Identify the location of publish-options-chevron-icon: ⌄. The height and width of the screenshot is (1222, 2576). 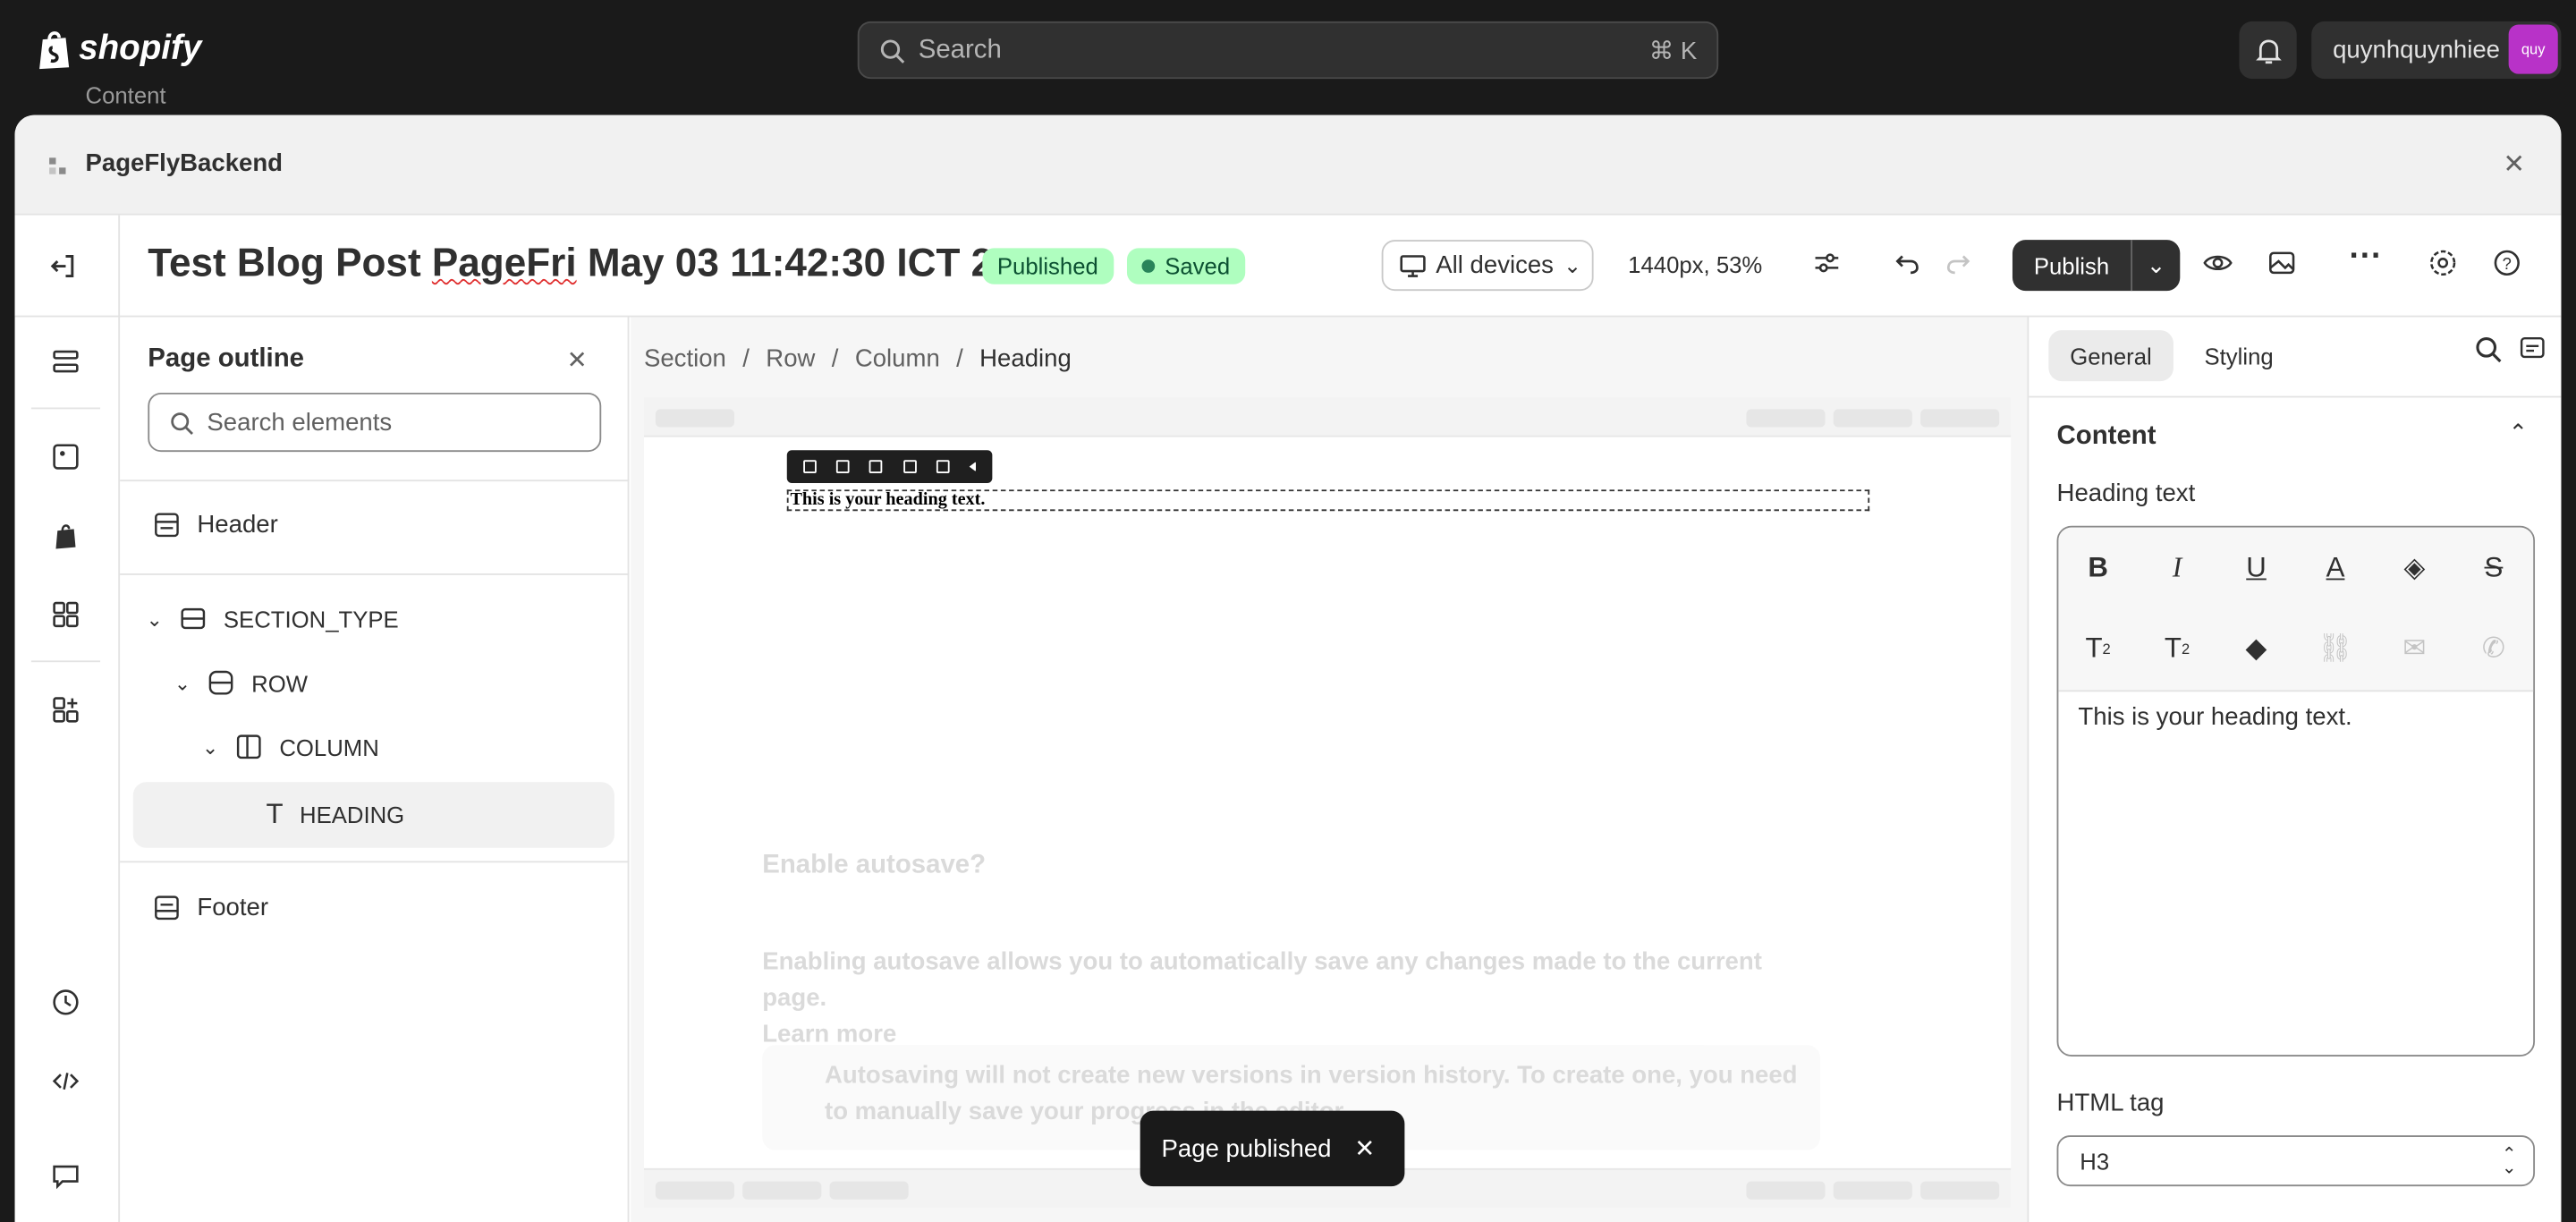
(2155, 266).